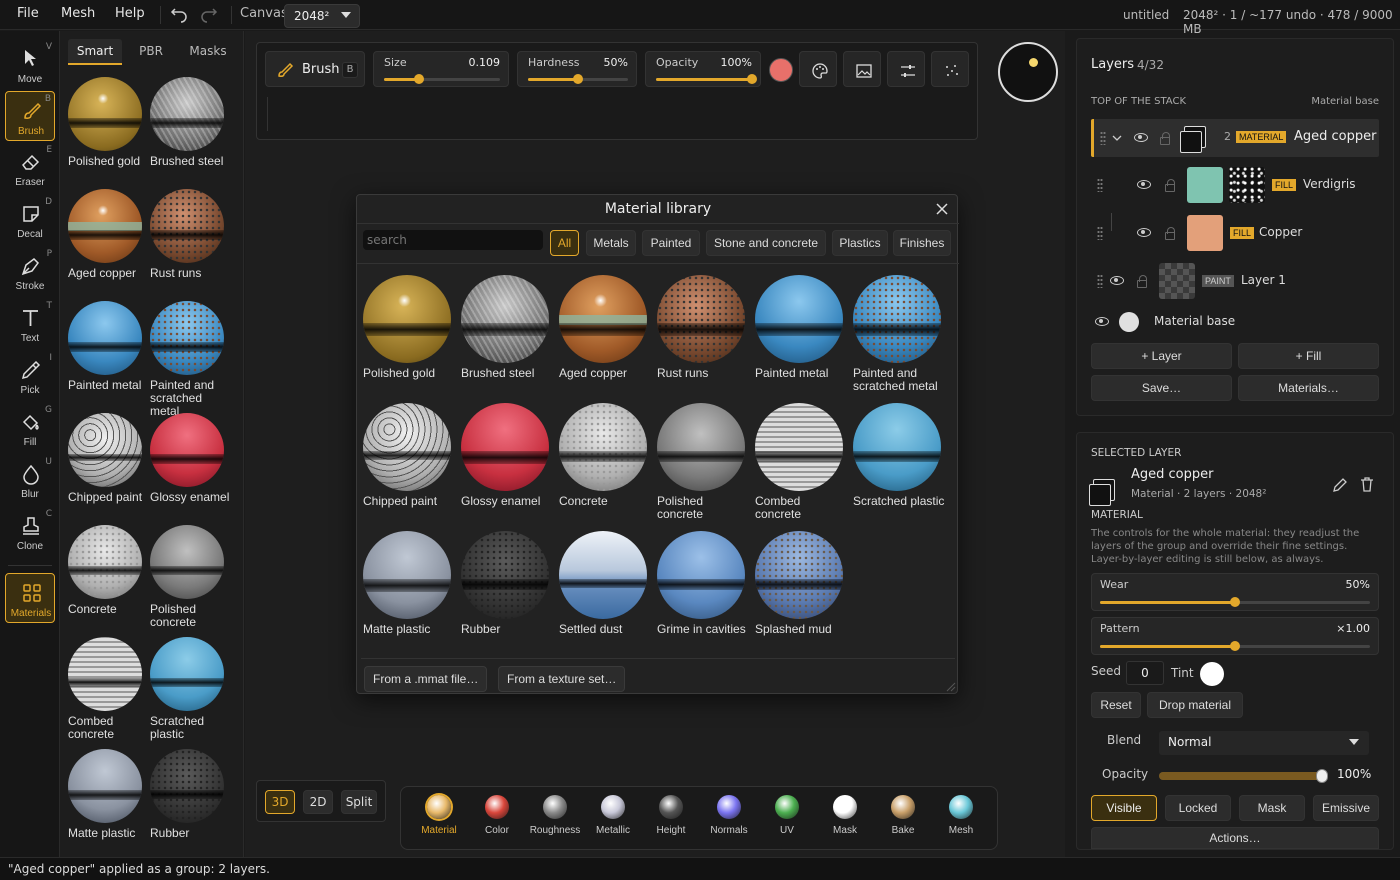 This screenshot has width=1400, height=880. I want to click on menu-help: Help, so click(130, 13).